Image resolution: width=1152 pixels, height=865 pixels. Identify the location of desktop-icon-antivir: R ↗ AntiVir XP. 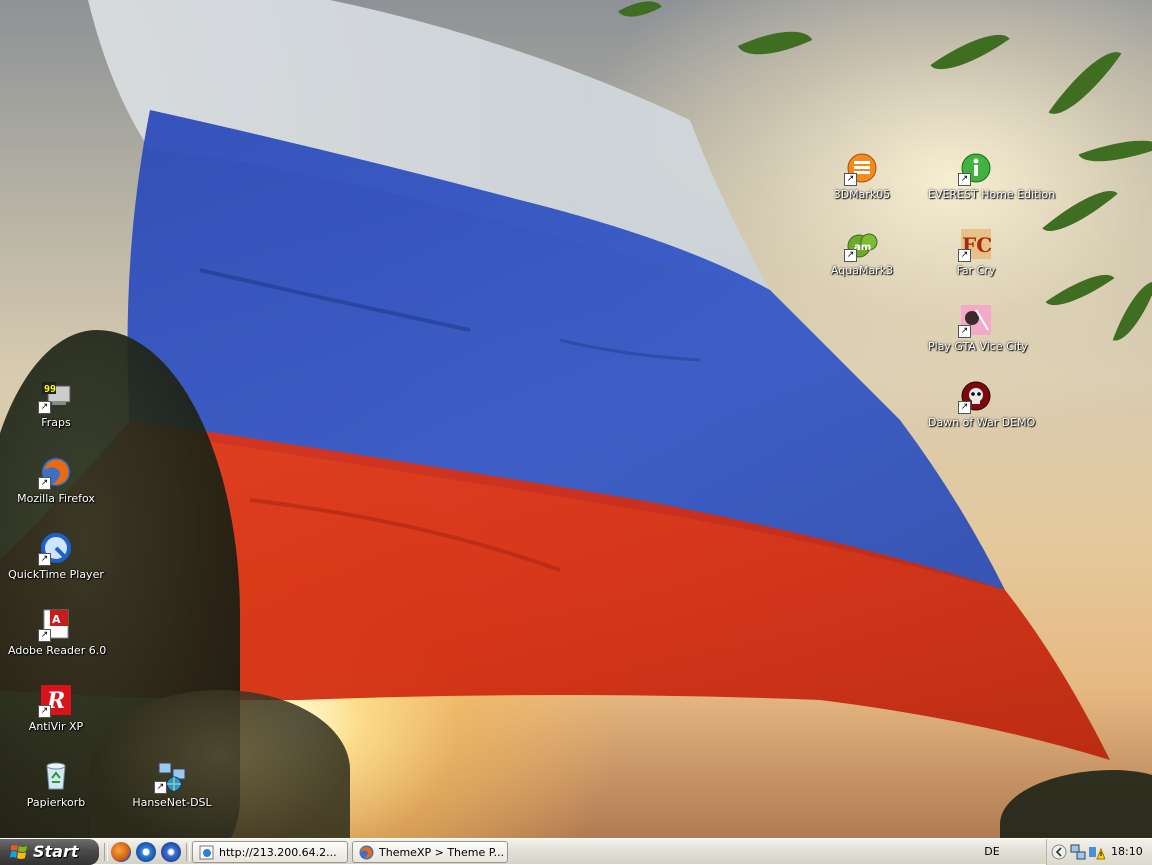
(56, 708).